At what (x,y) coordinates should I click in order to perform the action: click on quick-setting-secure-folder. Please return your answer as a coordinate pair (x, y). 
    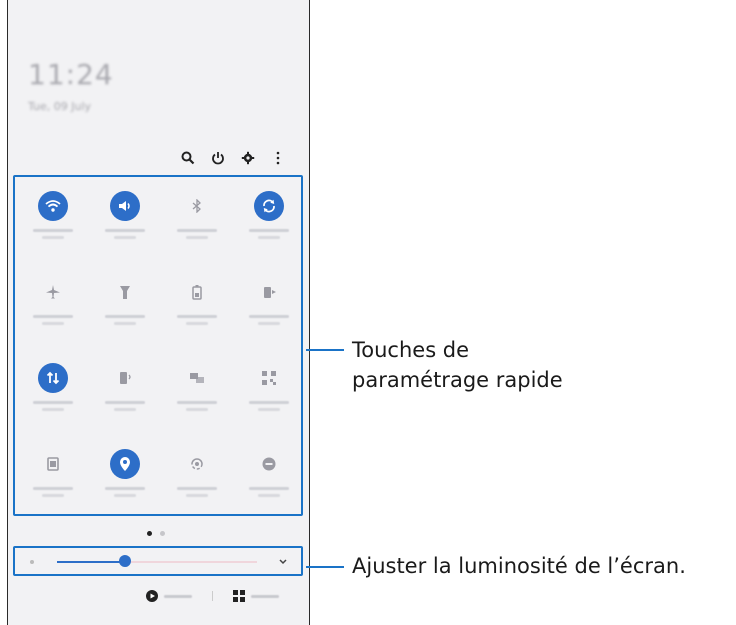
    Looking at the image, I should click on (53, 473).